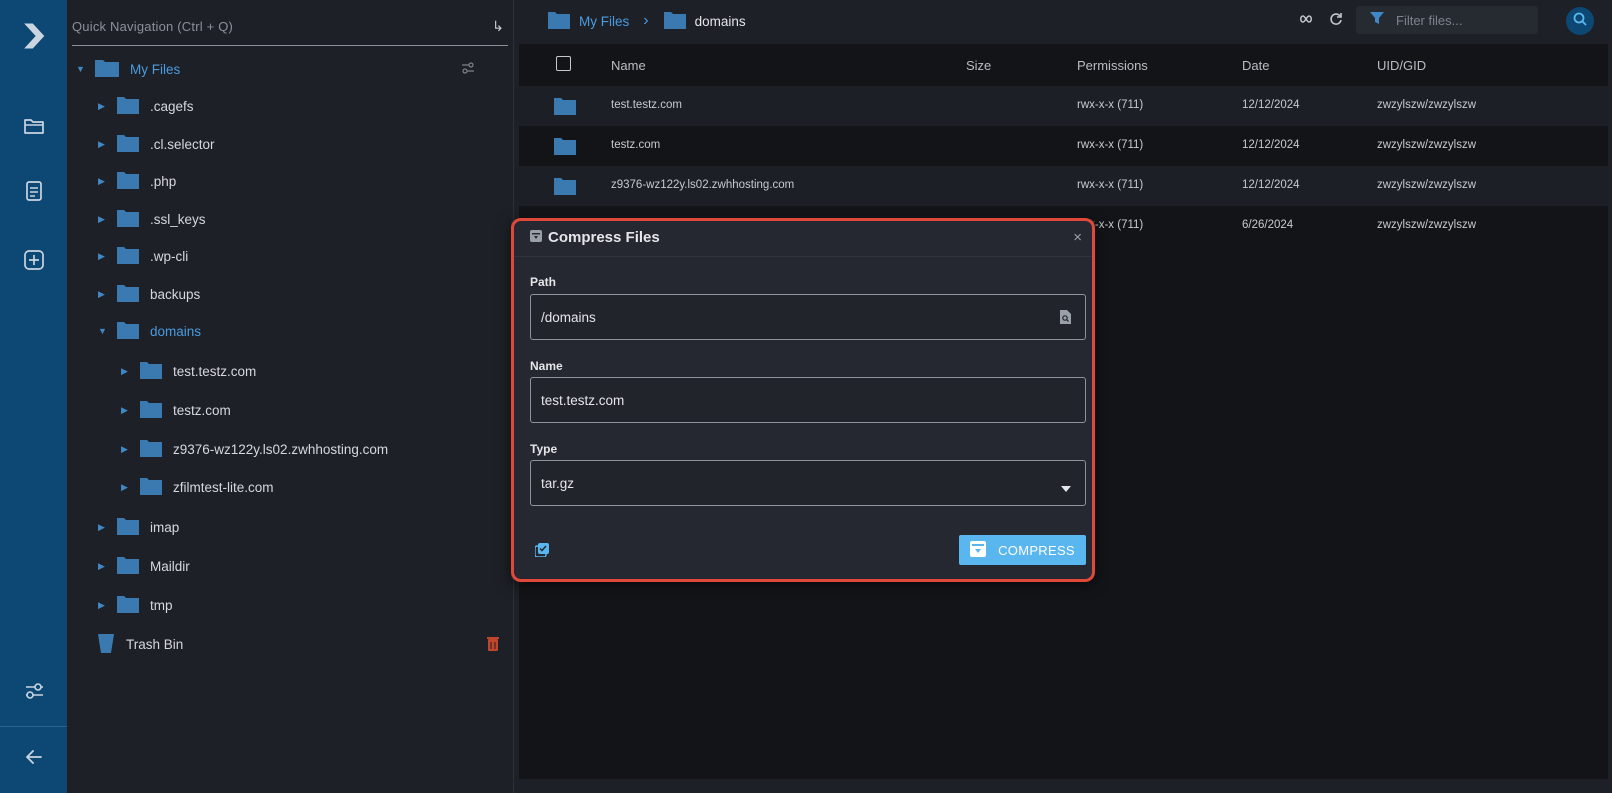 The image size is (1612, 793). I want to click on cell-date: 6/26/2024, so click(1268, 225).